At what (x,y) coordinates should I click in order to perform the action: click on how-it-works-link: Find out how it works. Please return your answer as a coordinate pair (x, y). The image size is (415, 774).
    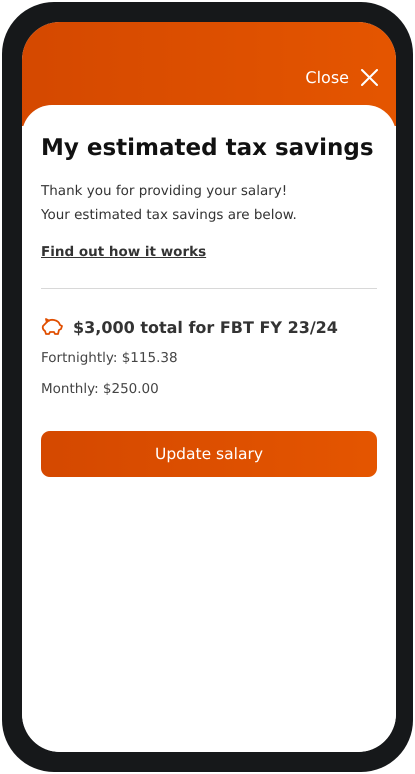
    Looking at the image, I should click on (123, 252).